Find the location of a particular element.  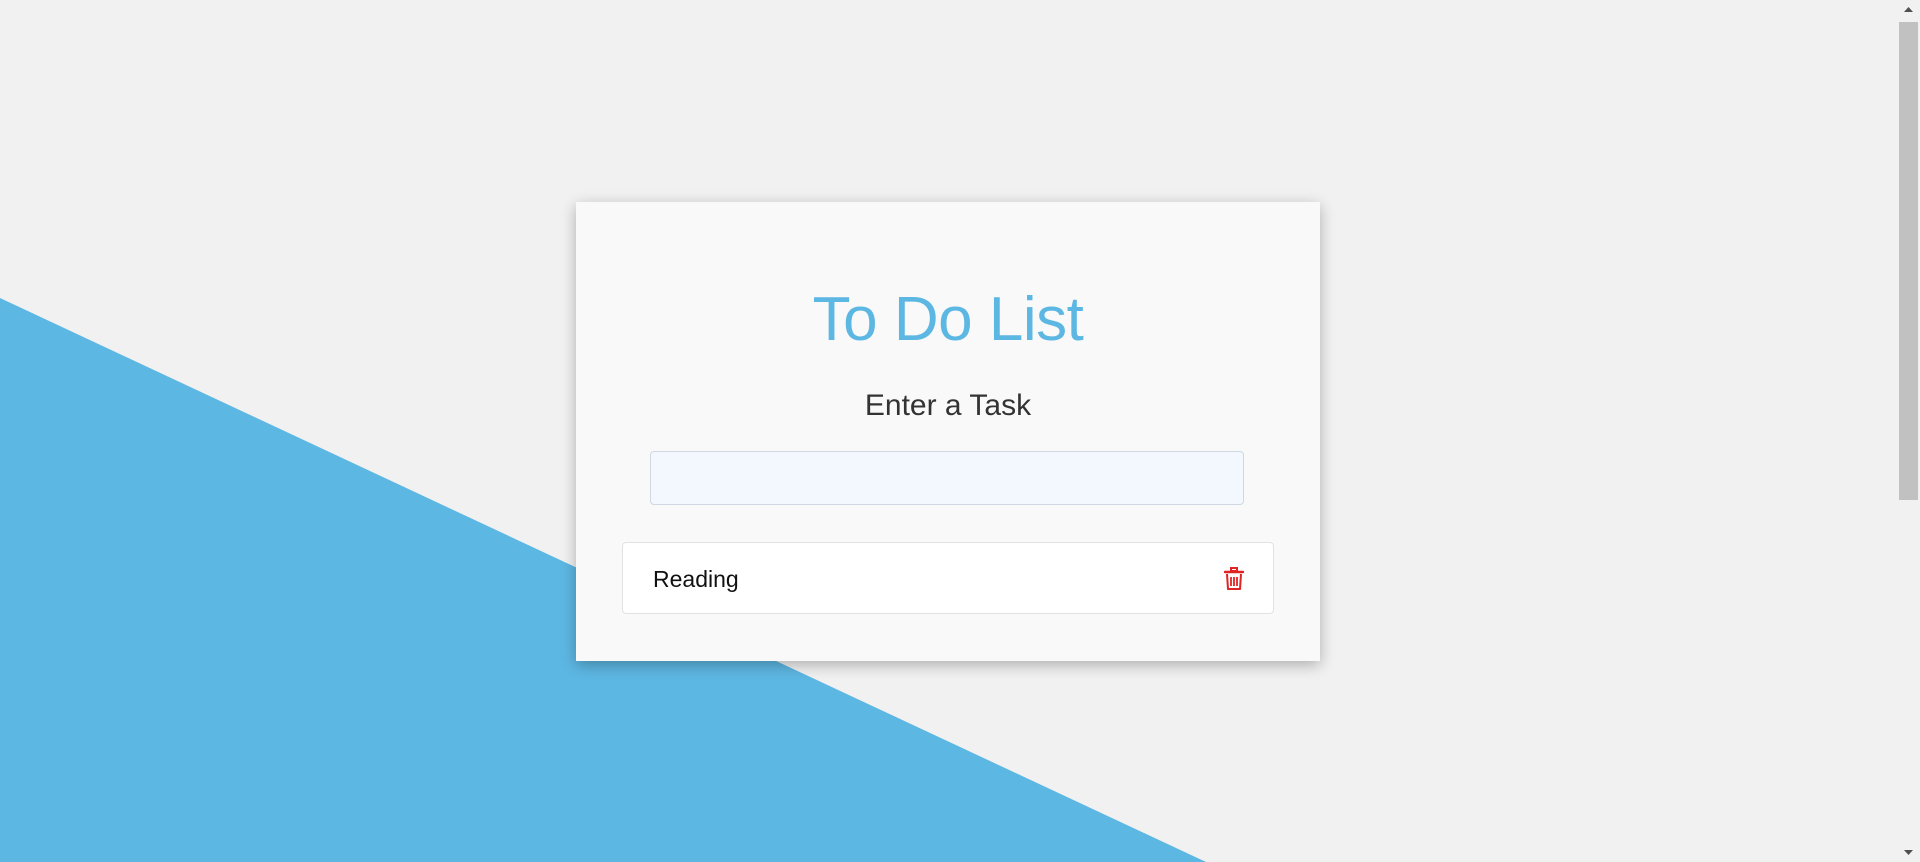

trash-icon is located at coordinates (1234, 578).